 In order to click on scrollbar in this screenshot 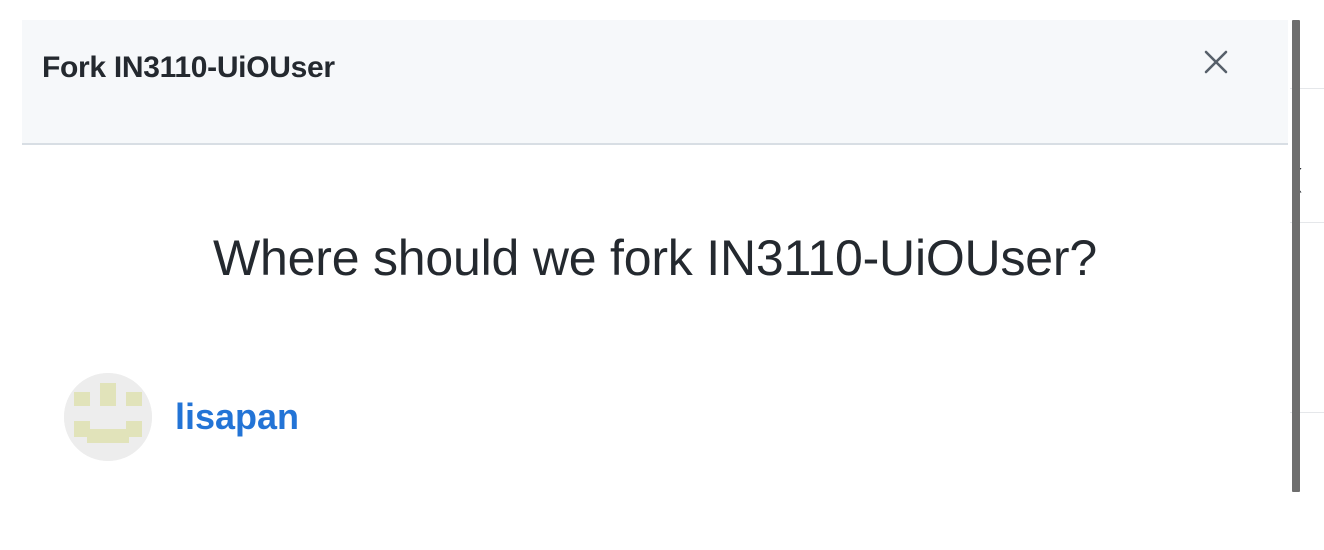, I will do `click(1296, 256)`.